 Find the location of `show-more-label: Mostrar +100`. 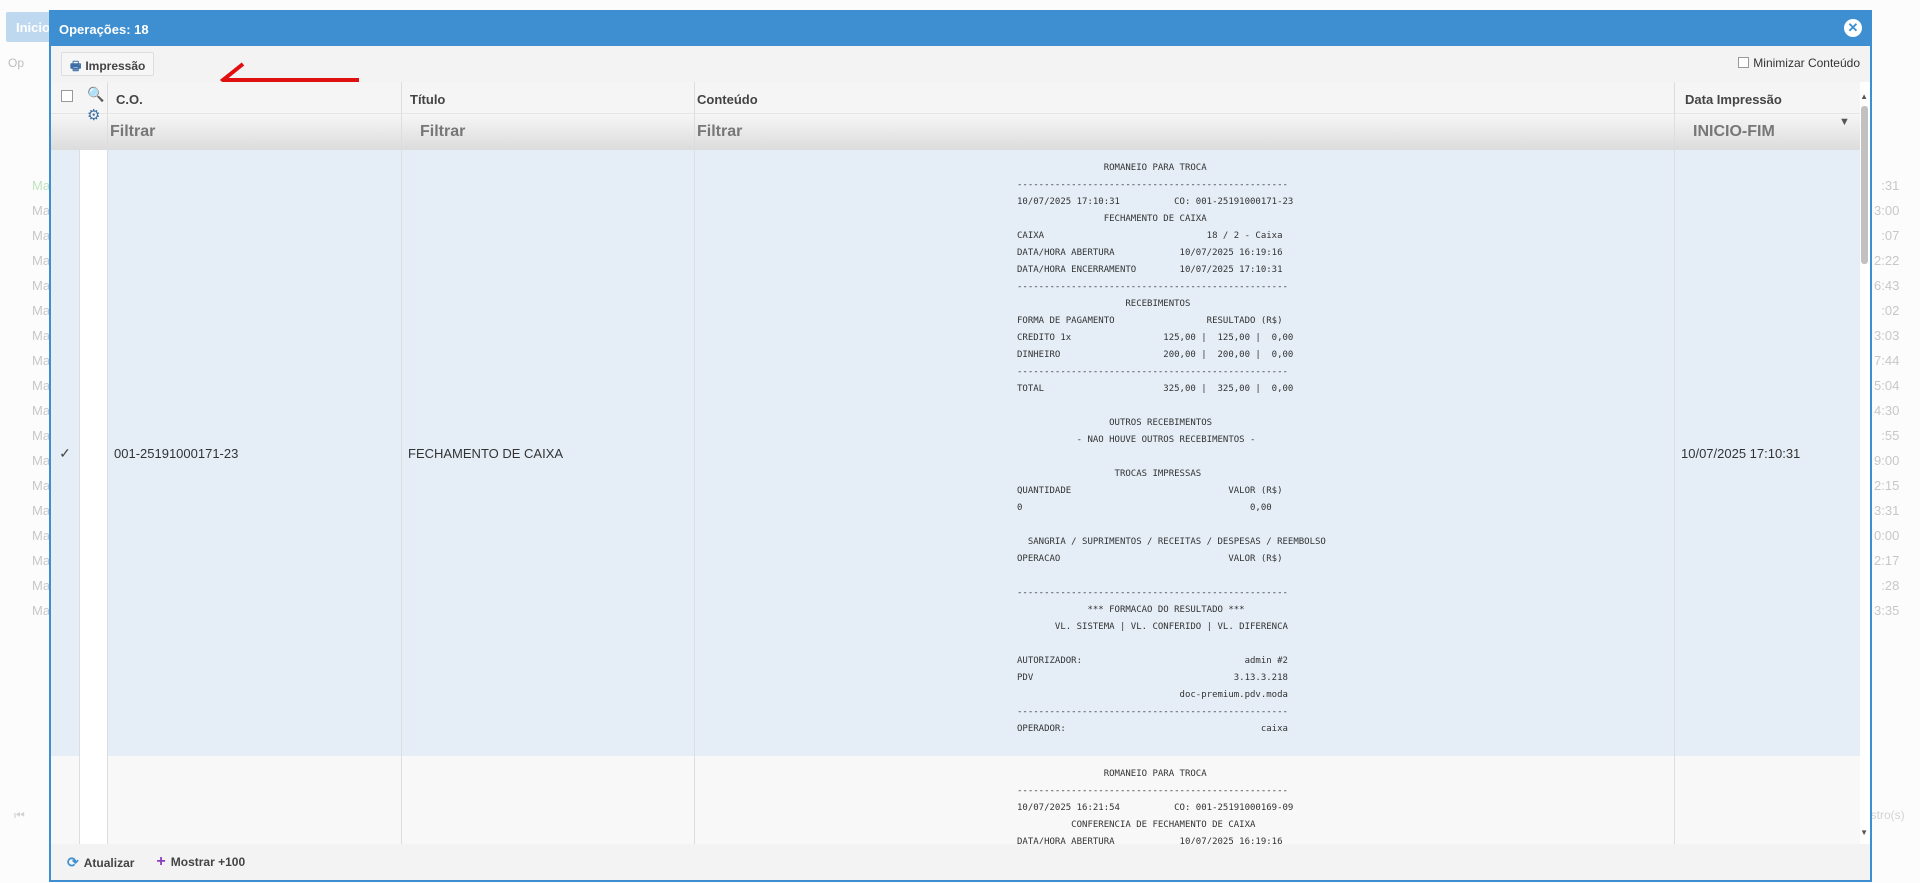

show-more-label: Mostrar +100 is located at coordinates (208, 862).